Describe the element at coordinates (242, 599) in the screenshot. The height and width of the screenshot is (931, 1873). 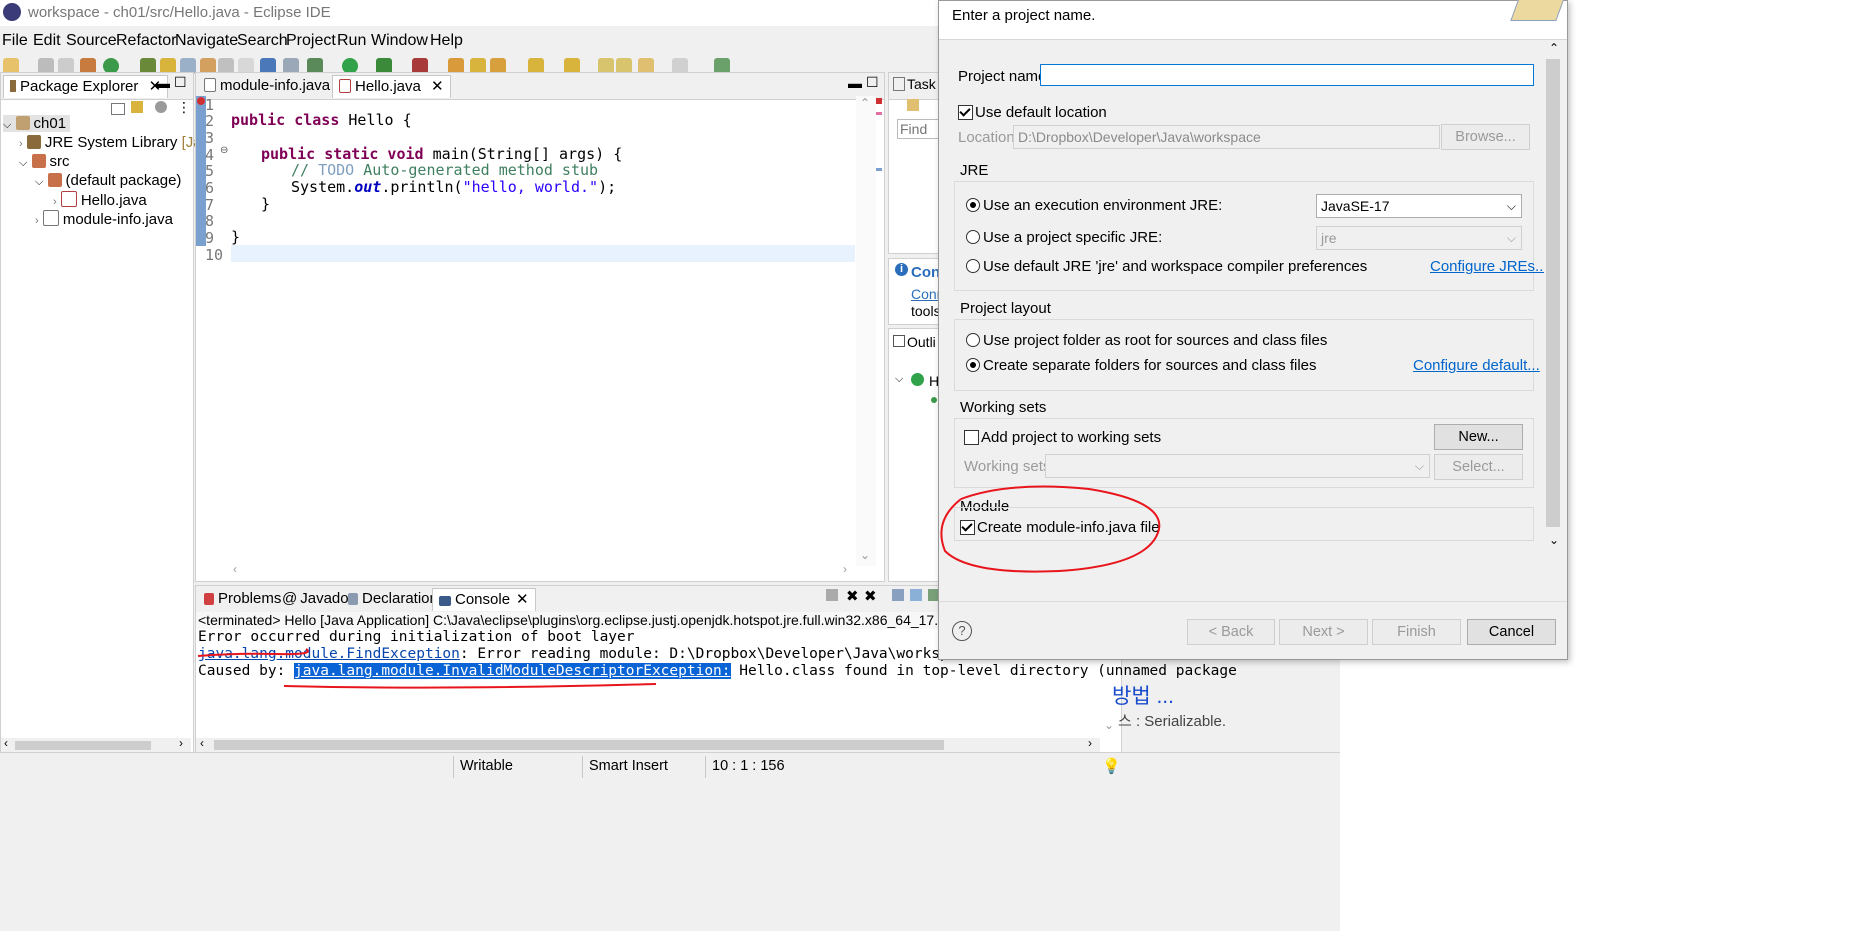
I see `tab-problems: Problems` at that location.